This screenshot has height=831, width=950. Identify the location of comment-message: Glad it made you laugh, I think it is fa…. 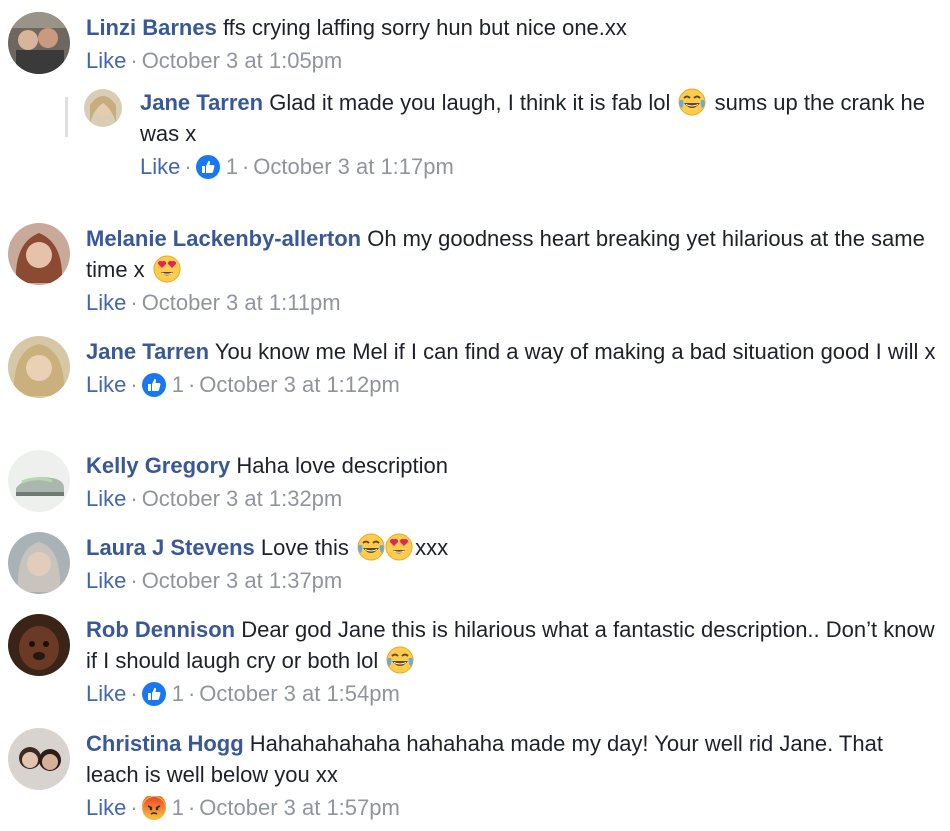
(470, 102).